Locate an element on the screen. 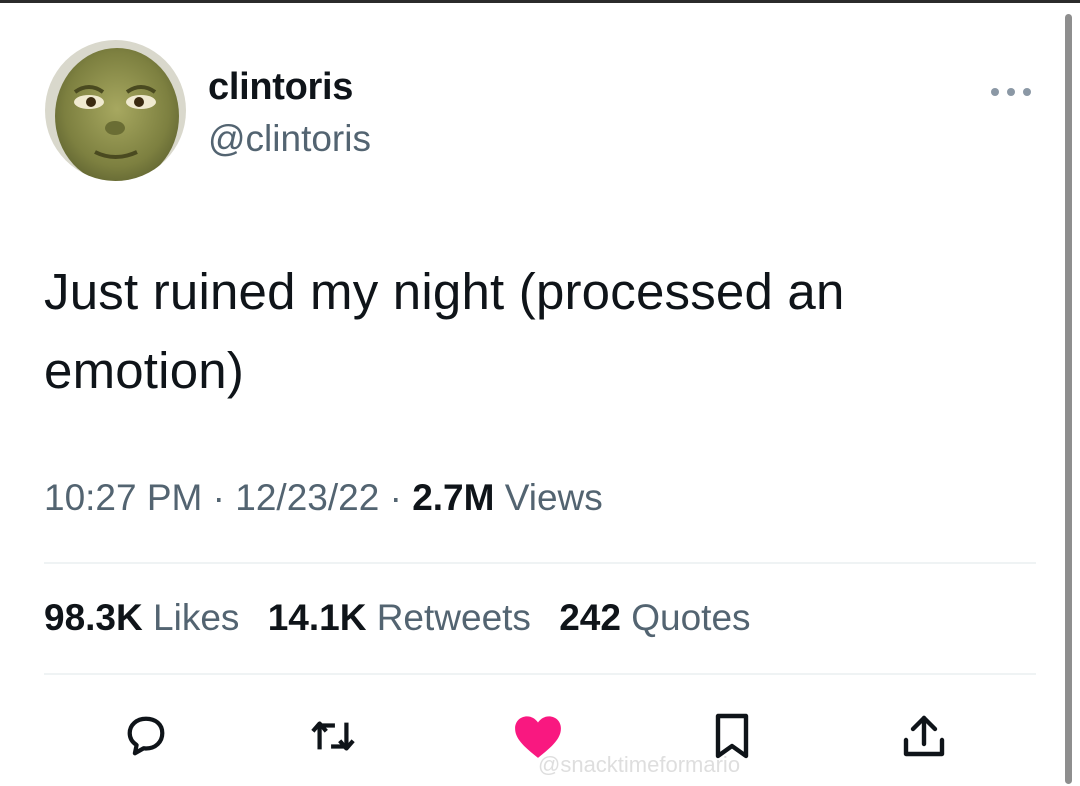  likes-label: Likes is located at coordinates (196, 617).